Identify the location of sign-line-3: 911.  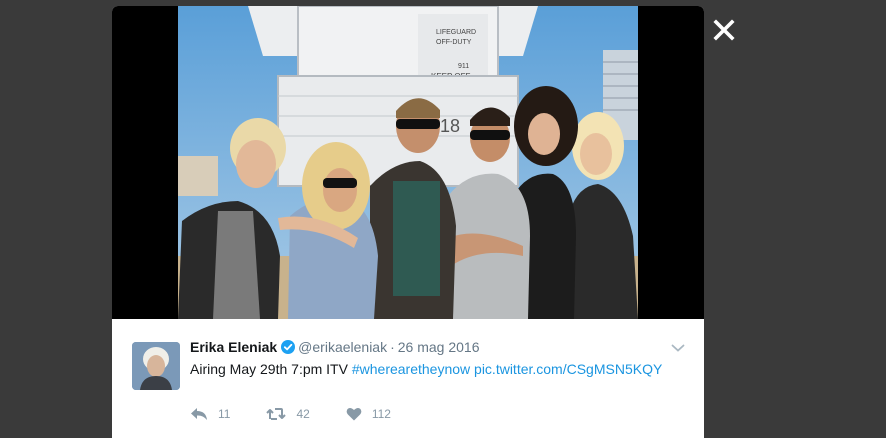
(463, 66).